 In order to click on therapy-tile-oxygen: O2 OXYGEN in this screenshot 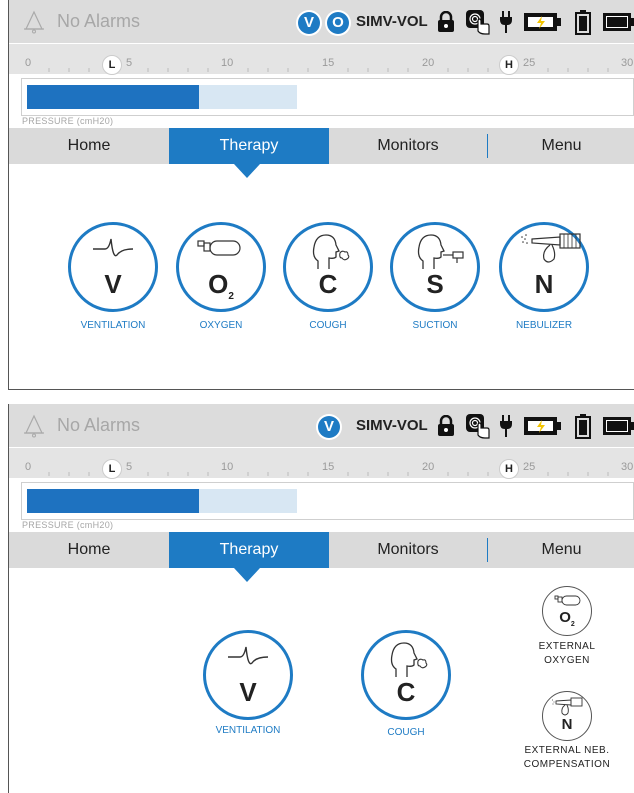, I will do `click(221, 282)`.